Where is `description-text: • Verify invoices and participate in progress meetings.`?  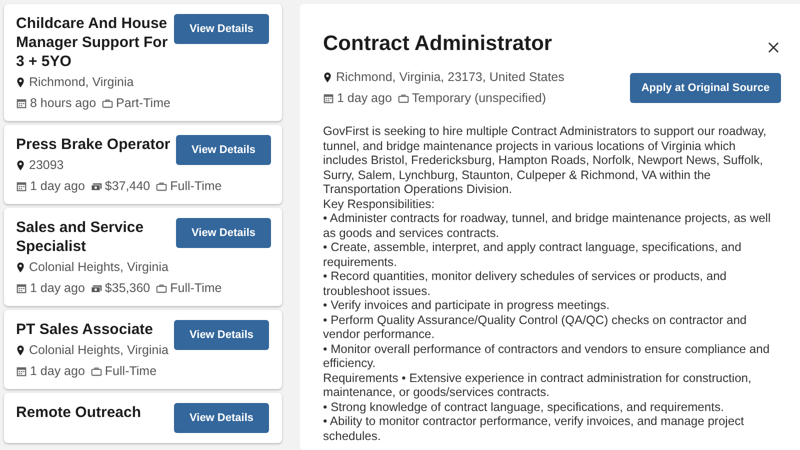
description-text: • Verify invoices and participate in progress meetings. is located at coordinates (467, 305).